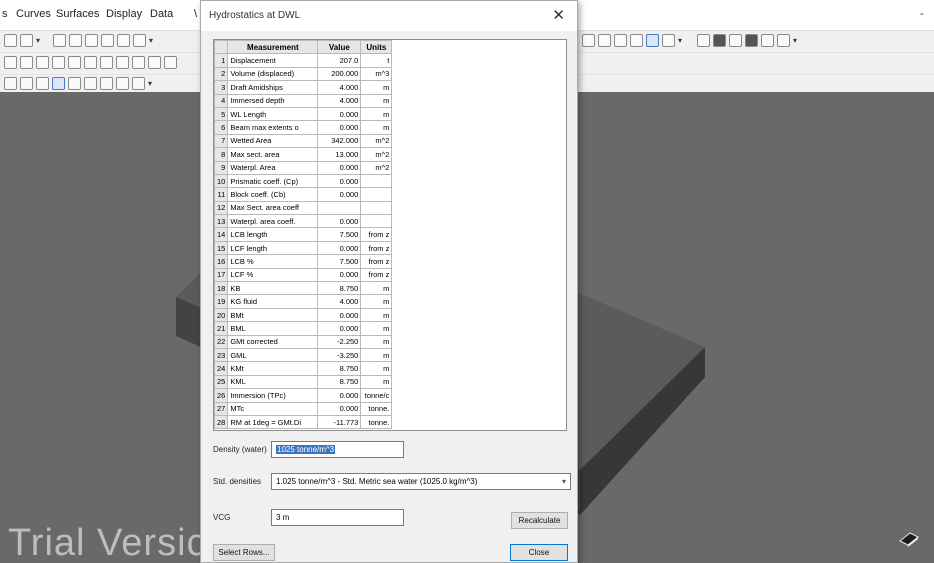 Image resolution: width=934 pixels, height=563 pixels. Describe the element at coordinates (303, 368) in the screenshot. I see `table-row: 24 KMt 8.750 m` at that location.